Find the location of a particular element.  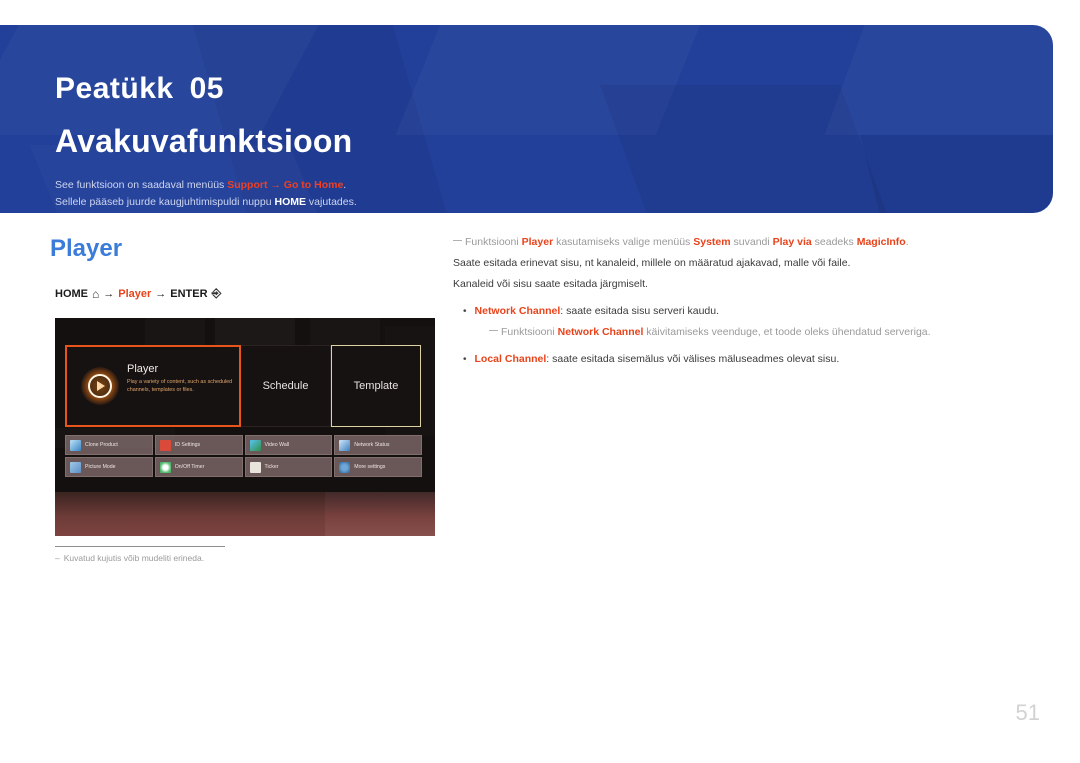

note-text: vajutades. is located at coordinates (331, 202).